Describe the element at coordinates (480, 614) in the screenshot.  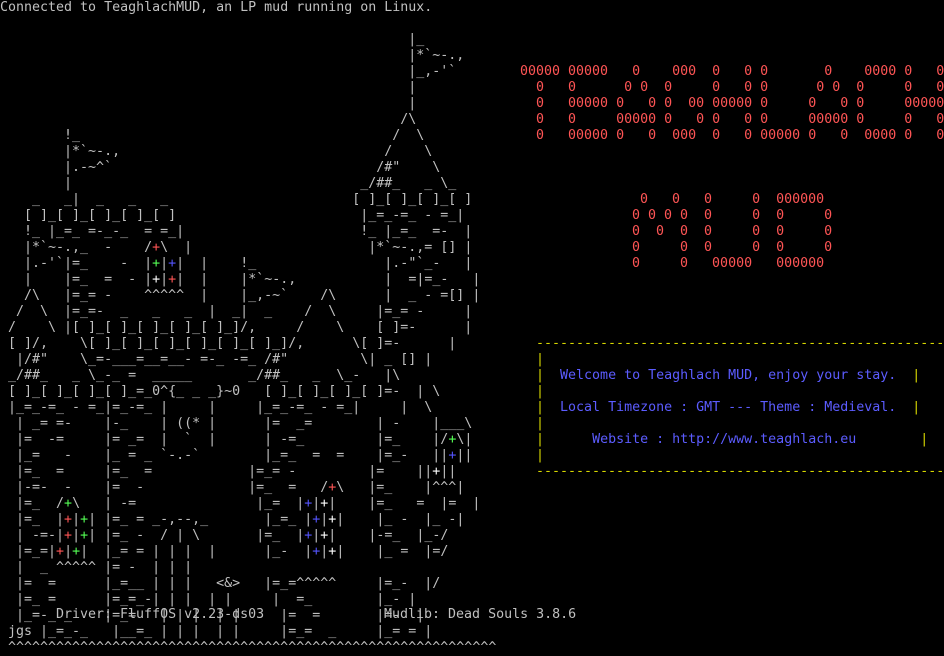
I see `mudlib-info: Mudlib: Dead Souls 3.8.6` at that location.